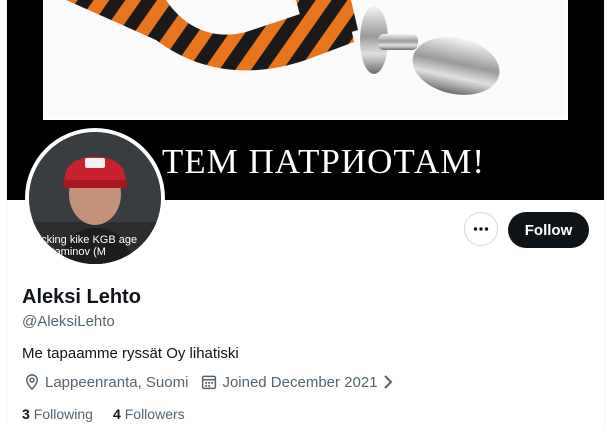 Image resolution: width=609 pixels, height=427 pixels. Describe the element at coordinates (63, 414) in the screenshot. I see `following-label: Following` at that location.